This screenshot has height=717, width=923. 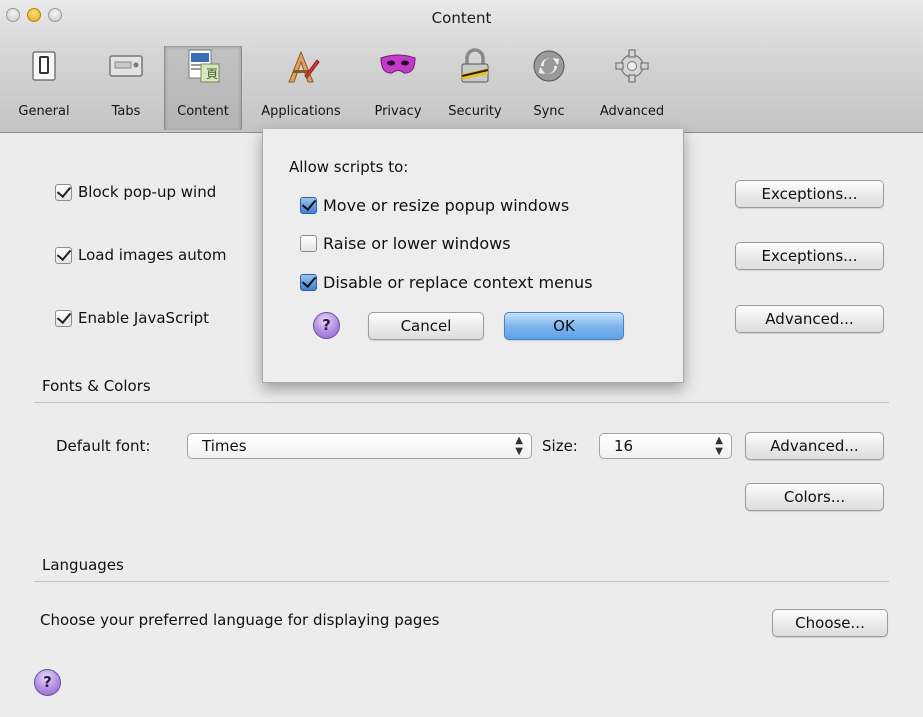 I want to click on load-images-label: Load images autom, so click(x=152, y=255).